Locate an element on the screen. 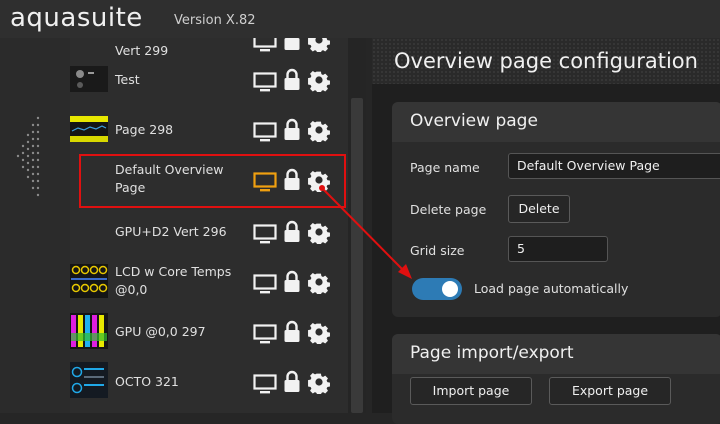  page-label: GPU @0,0 297 is located at coordinates (160, 331).